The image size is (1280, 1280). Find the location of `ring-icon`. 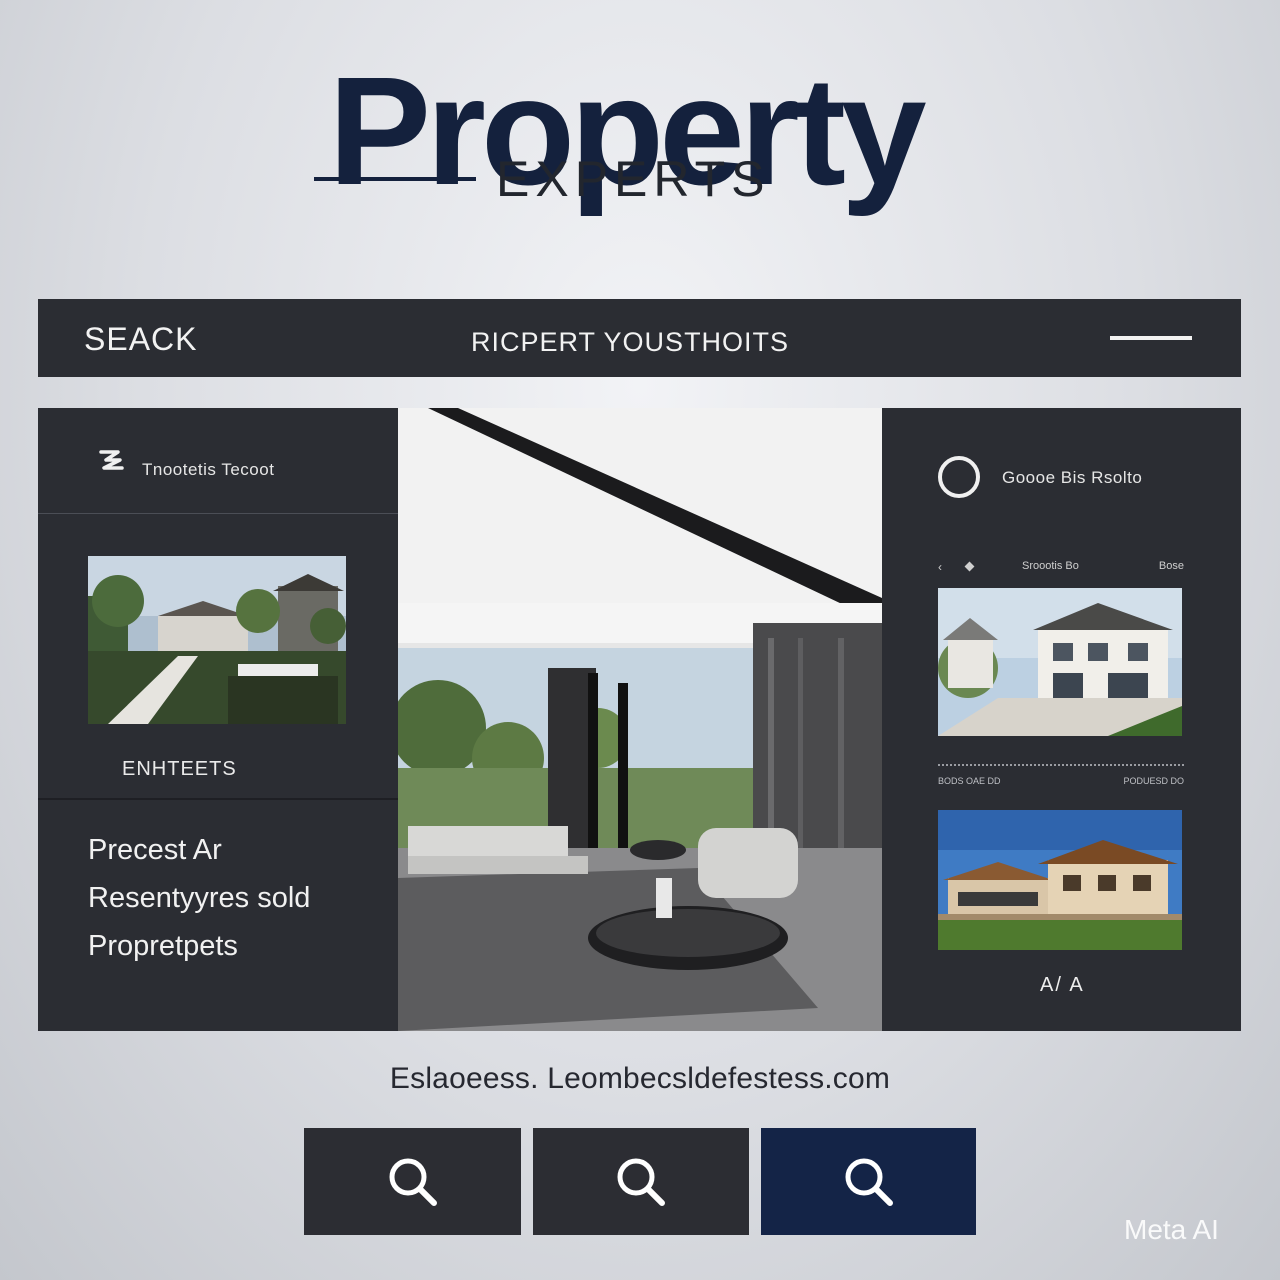

ring-icon is located at coordinates (959, 477).